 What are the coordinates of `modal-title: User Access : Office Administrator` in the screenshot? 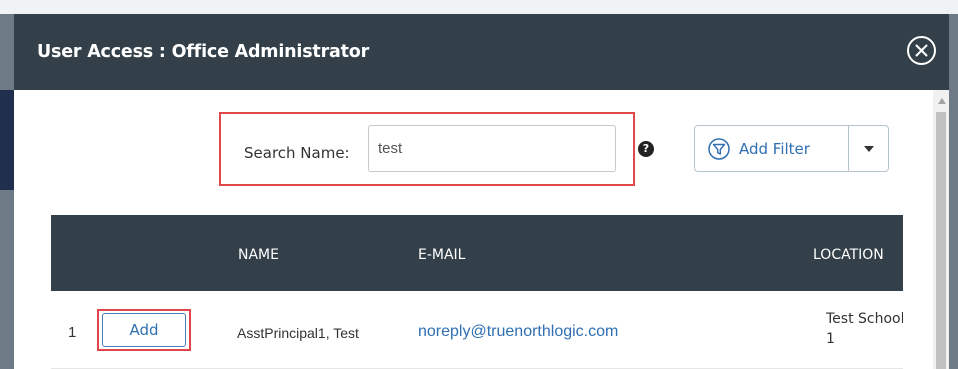 It's located at (203, 52).